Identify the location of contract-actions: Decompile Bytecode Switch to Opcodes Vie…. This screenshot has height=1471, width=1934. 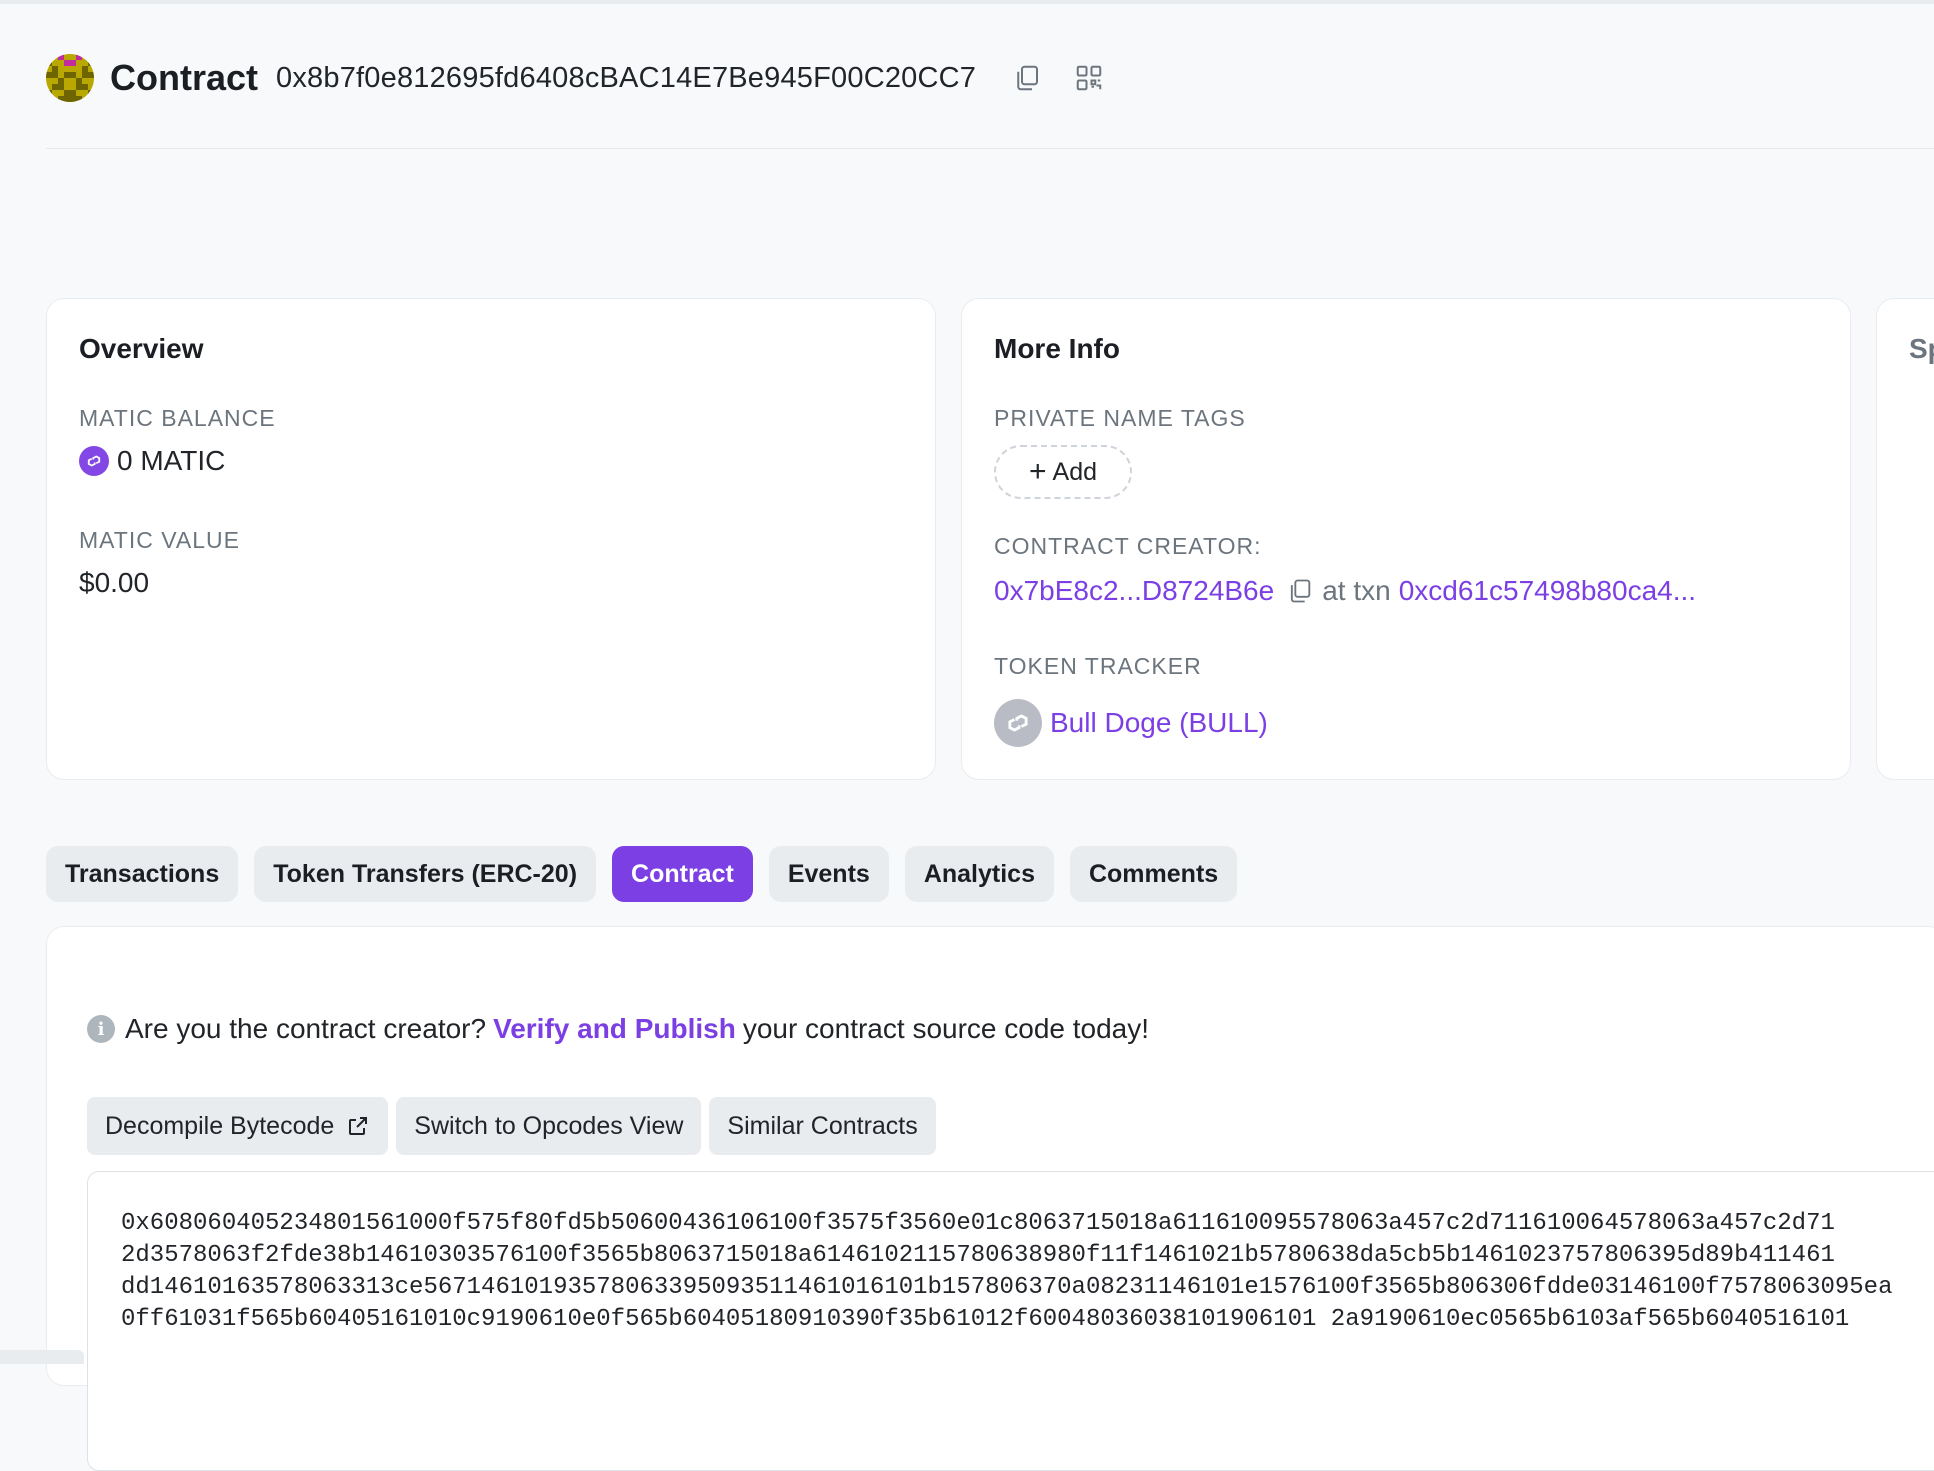
(511, 1126).